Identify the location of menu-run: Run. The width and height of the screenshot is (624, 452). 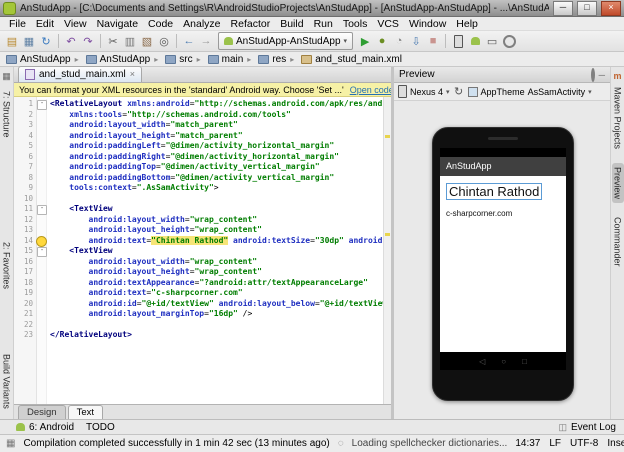
(323, 24).